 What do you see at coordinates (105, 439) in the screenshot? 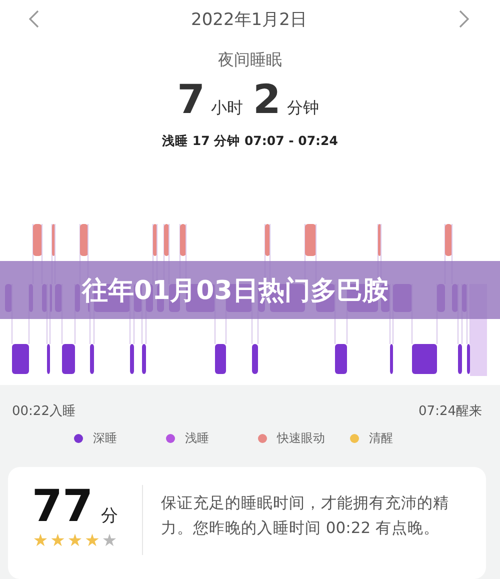
I see `legend-label: 深睡` at bounding box center [105, 439].